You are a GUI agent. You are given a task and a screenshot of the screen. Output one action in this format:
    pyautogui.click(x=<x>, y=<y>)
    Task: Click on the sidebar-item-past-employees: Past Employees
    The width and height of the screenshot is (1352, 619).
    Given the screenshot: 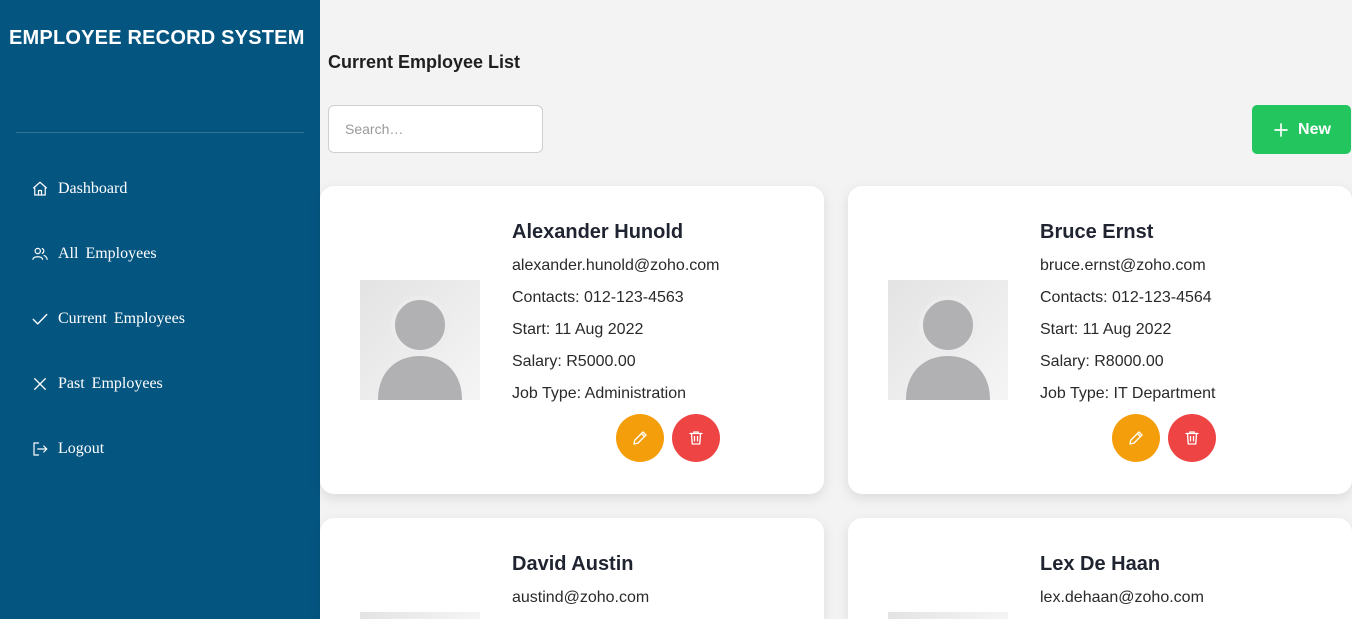 What is the action you would take?
    pyautogui.click(x=96, y=384)
    